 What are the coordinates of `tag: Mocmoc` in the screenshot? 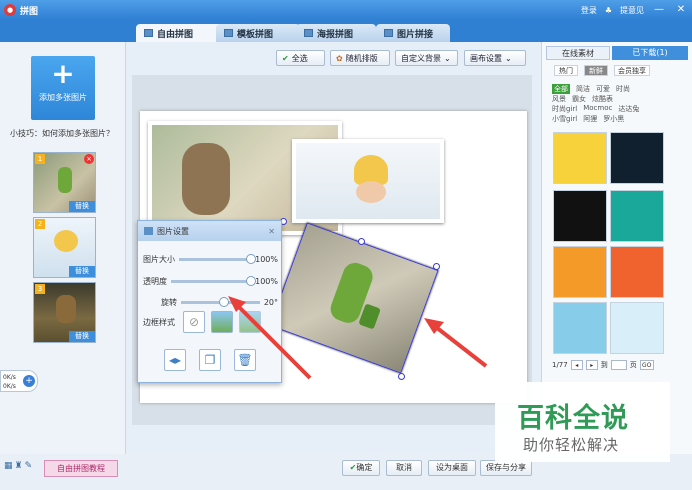 It's located at (597, 109).